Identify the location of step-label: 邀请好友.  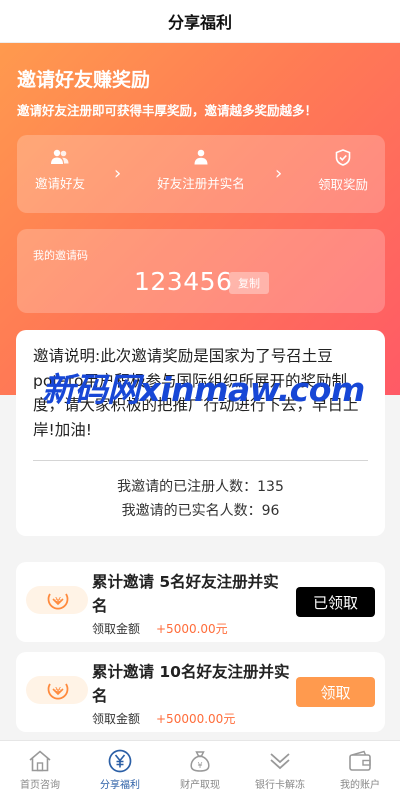
(59, 183).